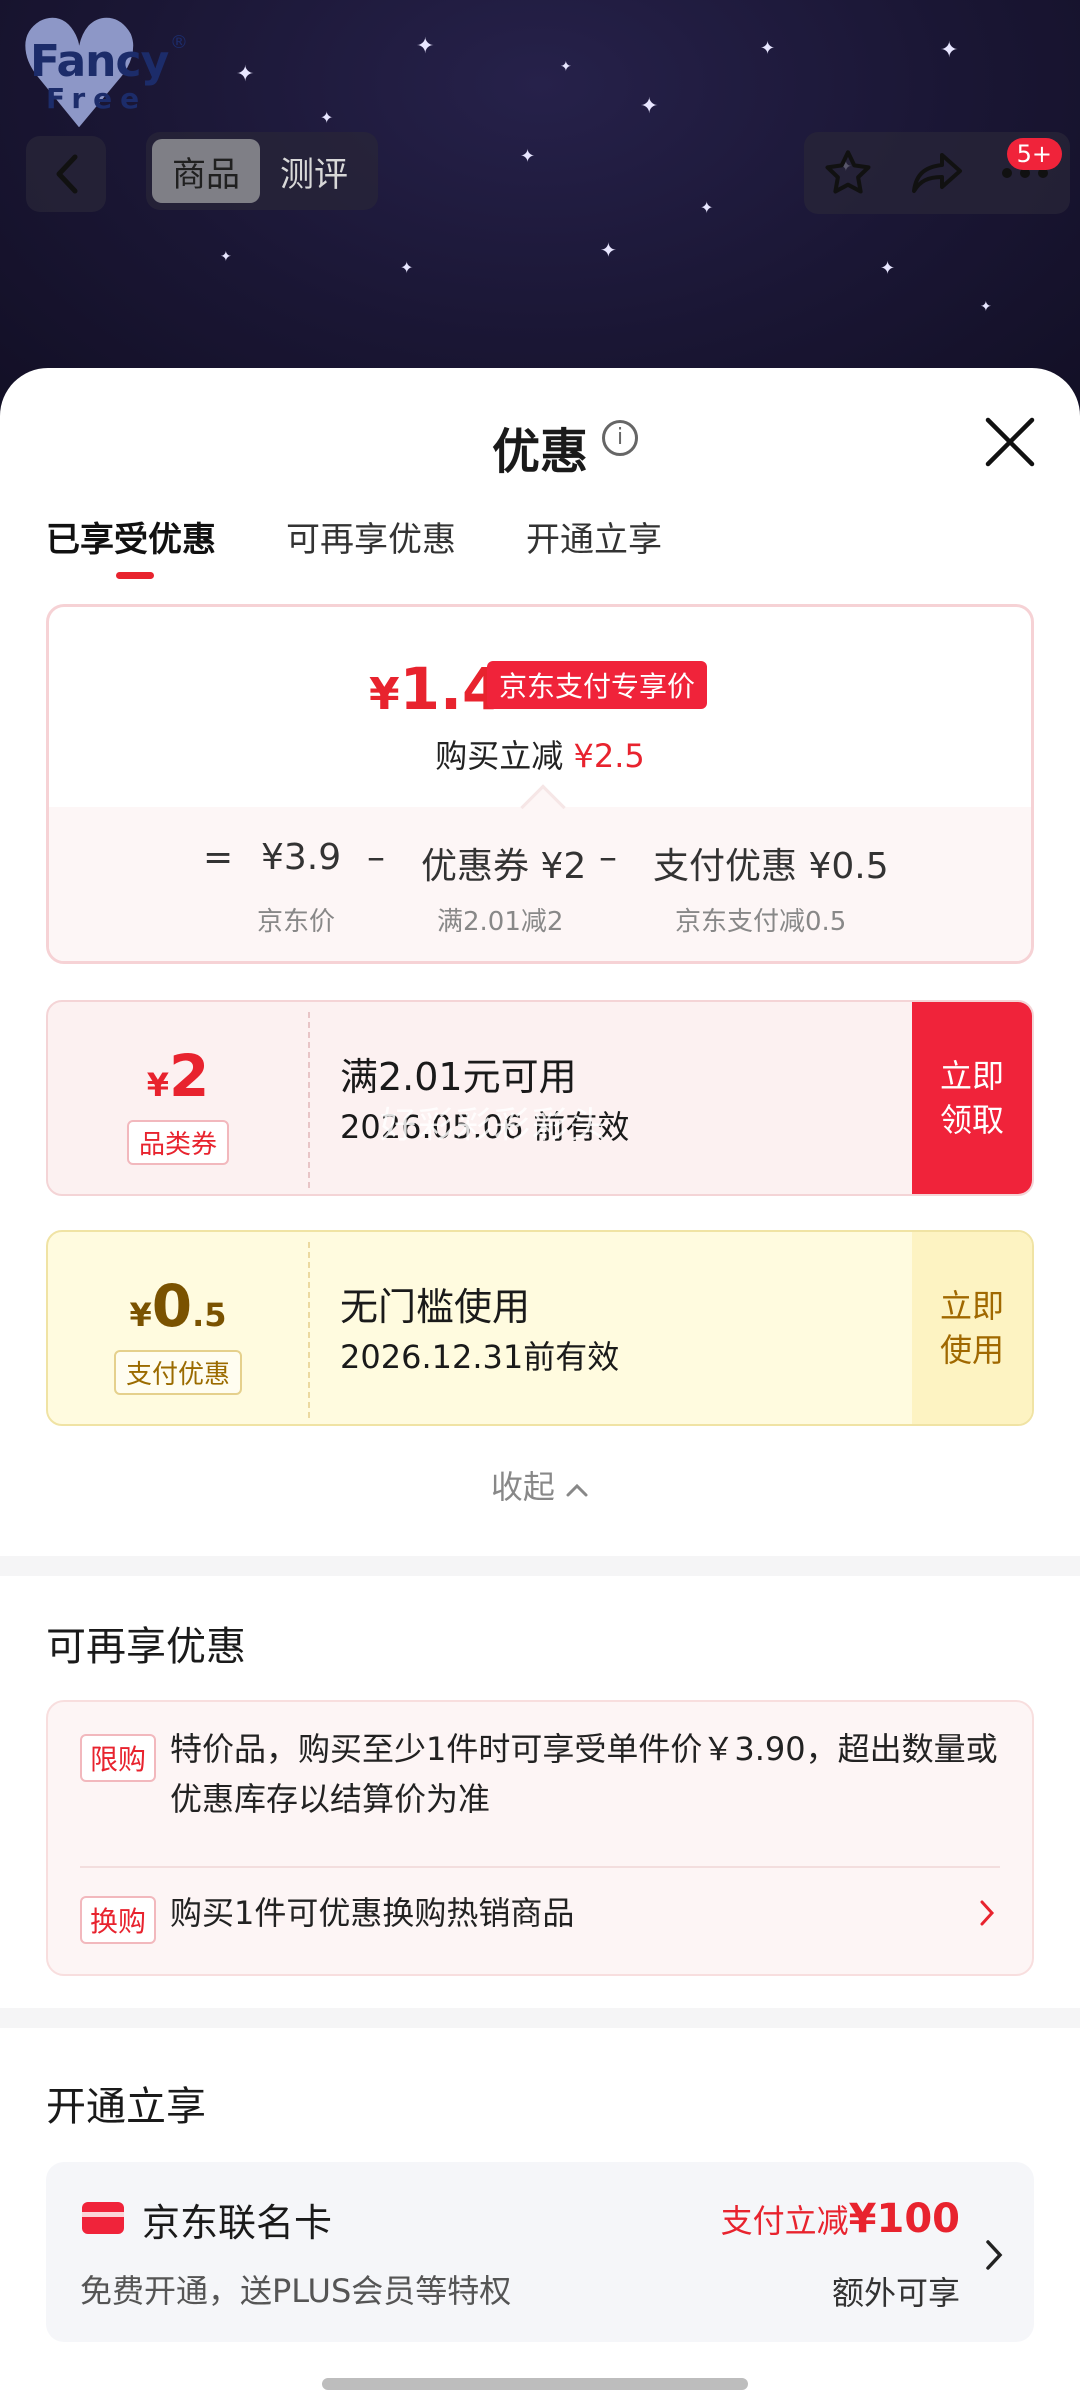  I want to click on reduce-amount: ¥2.5, so click(609, 756).